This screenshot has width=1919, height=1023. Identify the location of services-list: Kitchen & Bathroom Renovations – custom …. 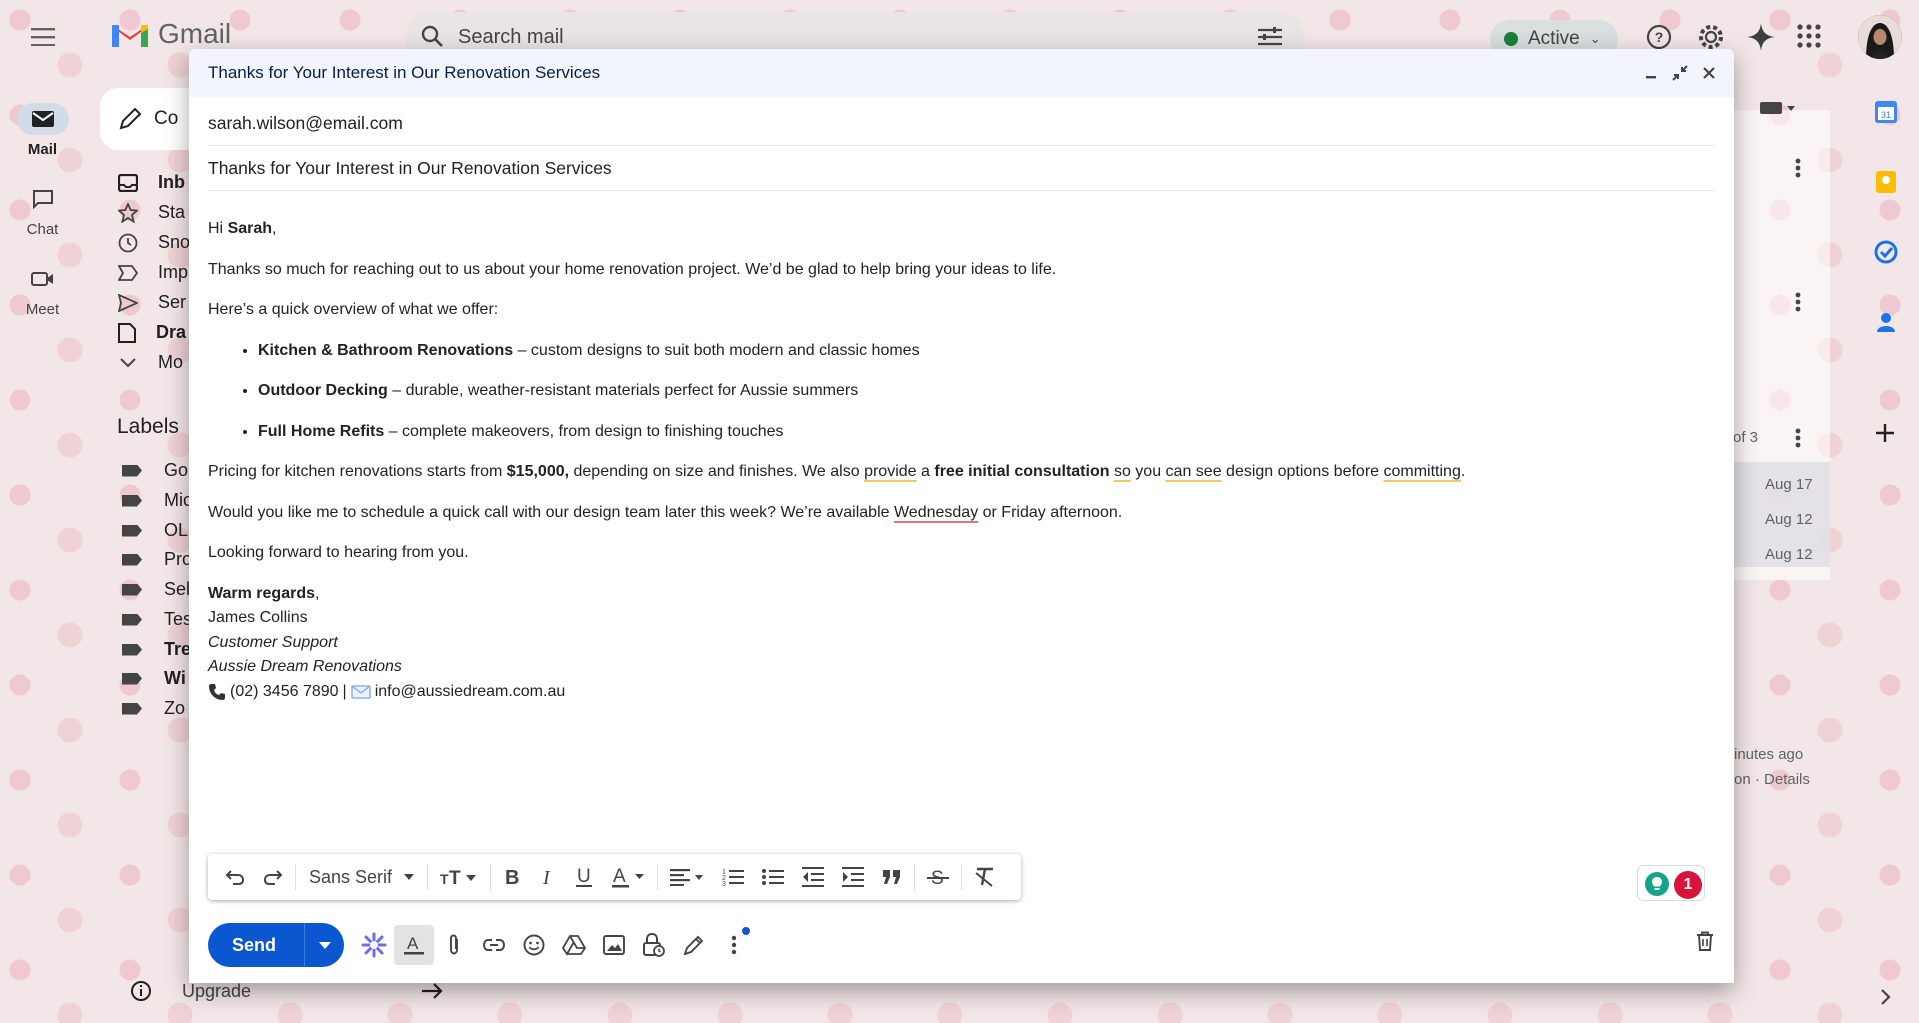
(983, 391).